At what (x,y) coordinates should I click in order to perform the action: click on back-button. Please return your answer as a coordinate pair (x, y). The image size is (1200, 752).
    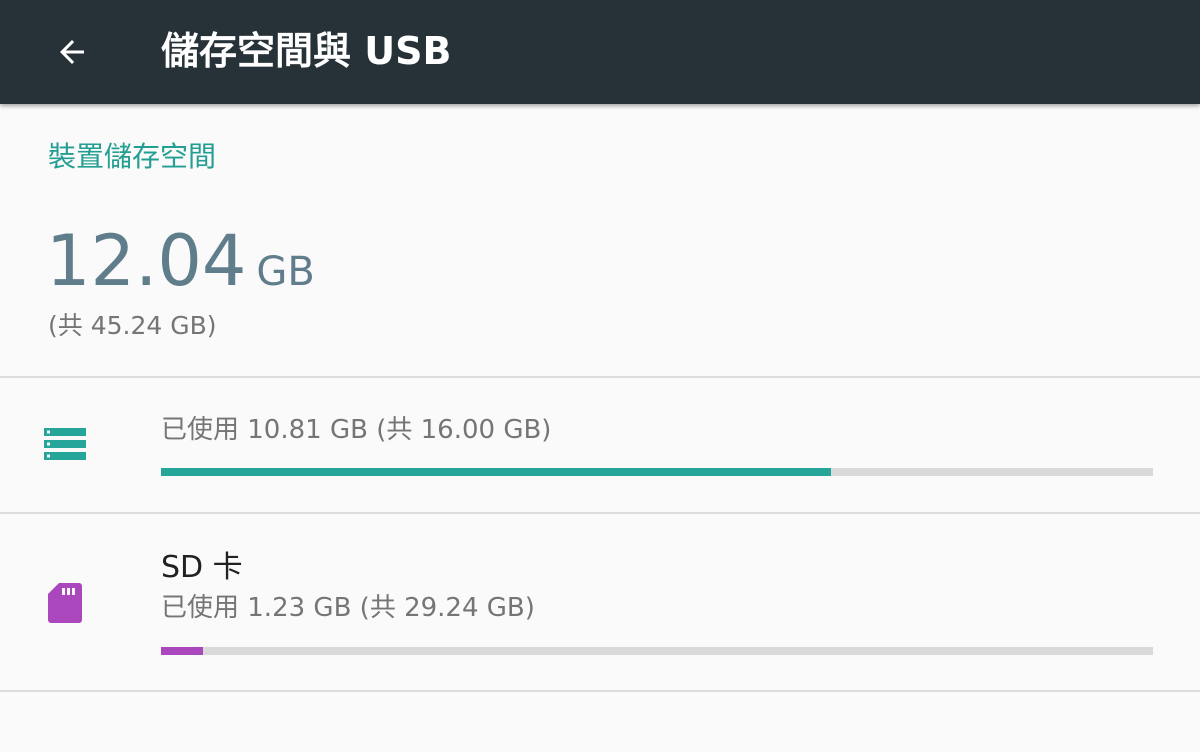
    Looking at the image, I should click on (72, 52).